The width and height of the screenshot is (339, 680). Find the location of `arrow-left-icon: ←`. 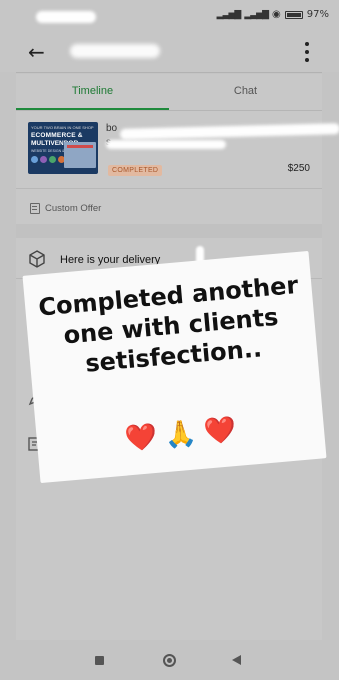

arrow-left-icon: ← is located at coordinates (39, 52).